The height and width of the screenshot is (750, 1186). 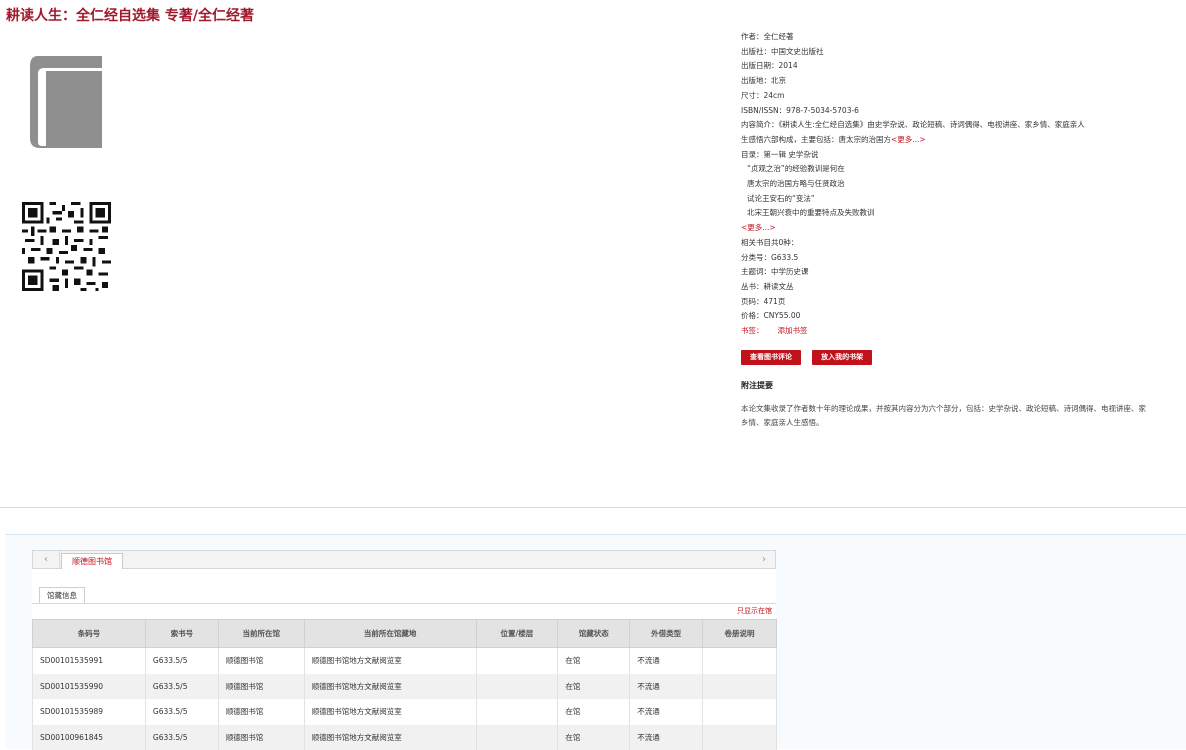 I want to click on tag-row: 书签： 添加书签, so click(x=951, y=331).